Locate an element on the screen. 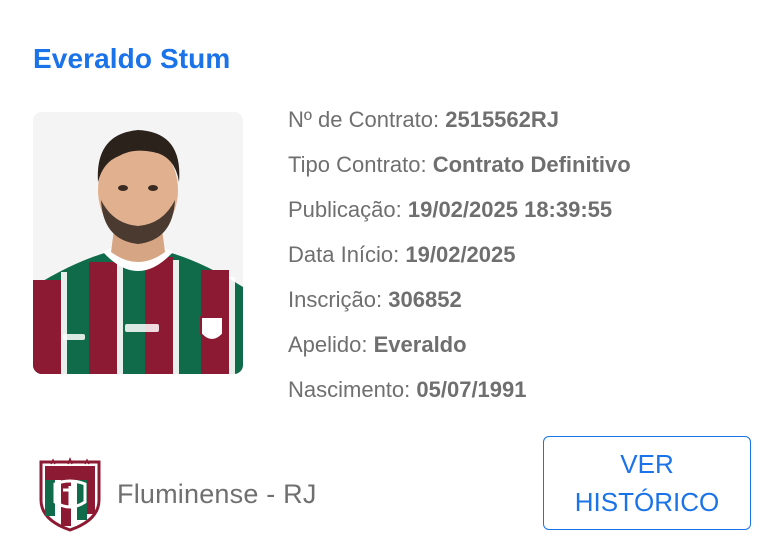 The image size is (779, 548). nickname-label: Apelido: is located at coordinates (331, 344).